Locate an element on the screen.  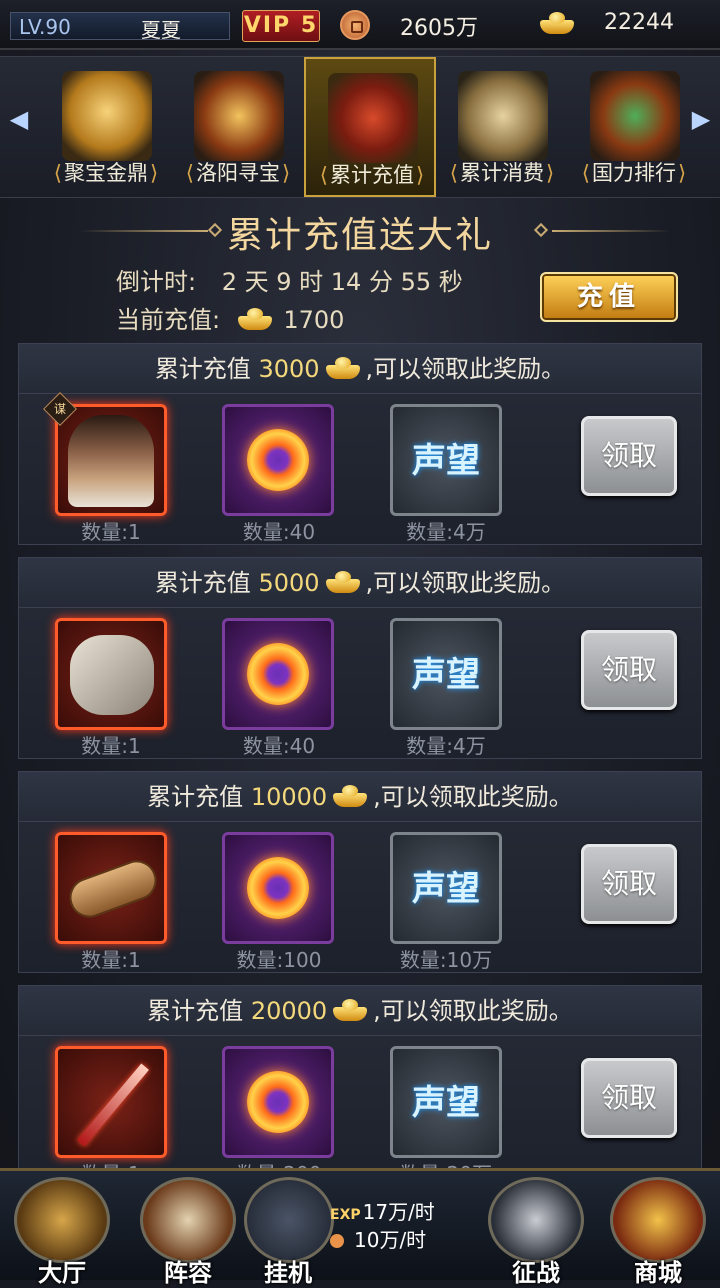
player-level: LV.90 is located at coordinates (45, 27).